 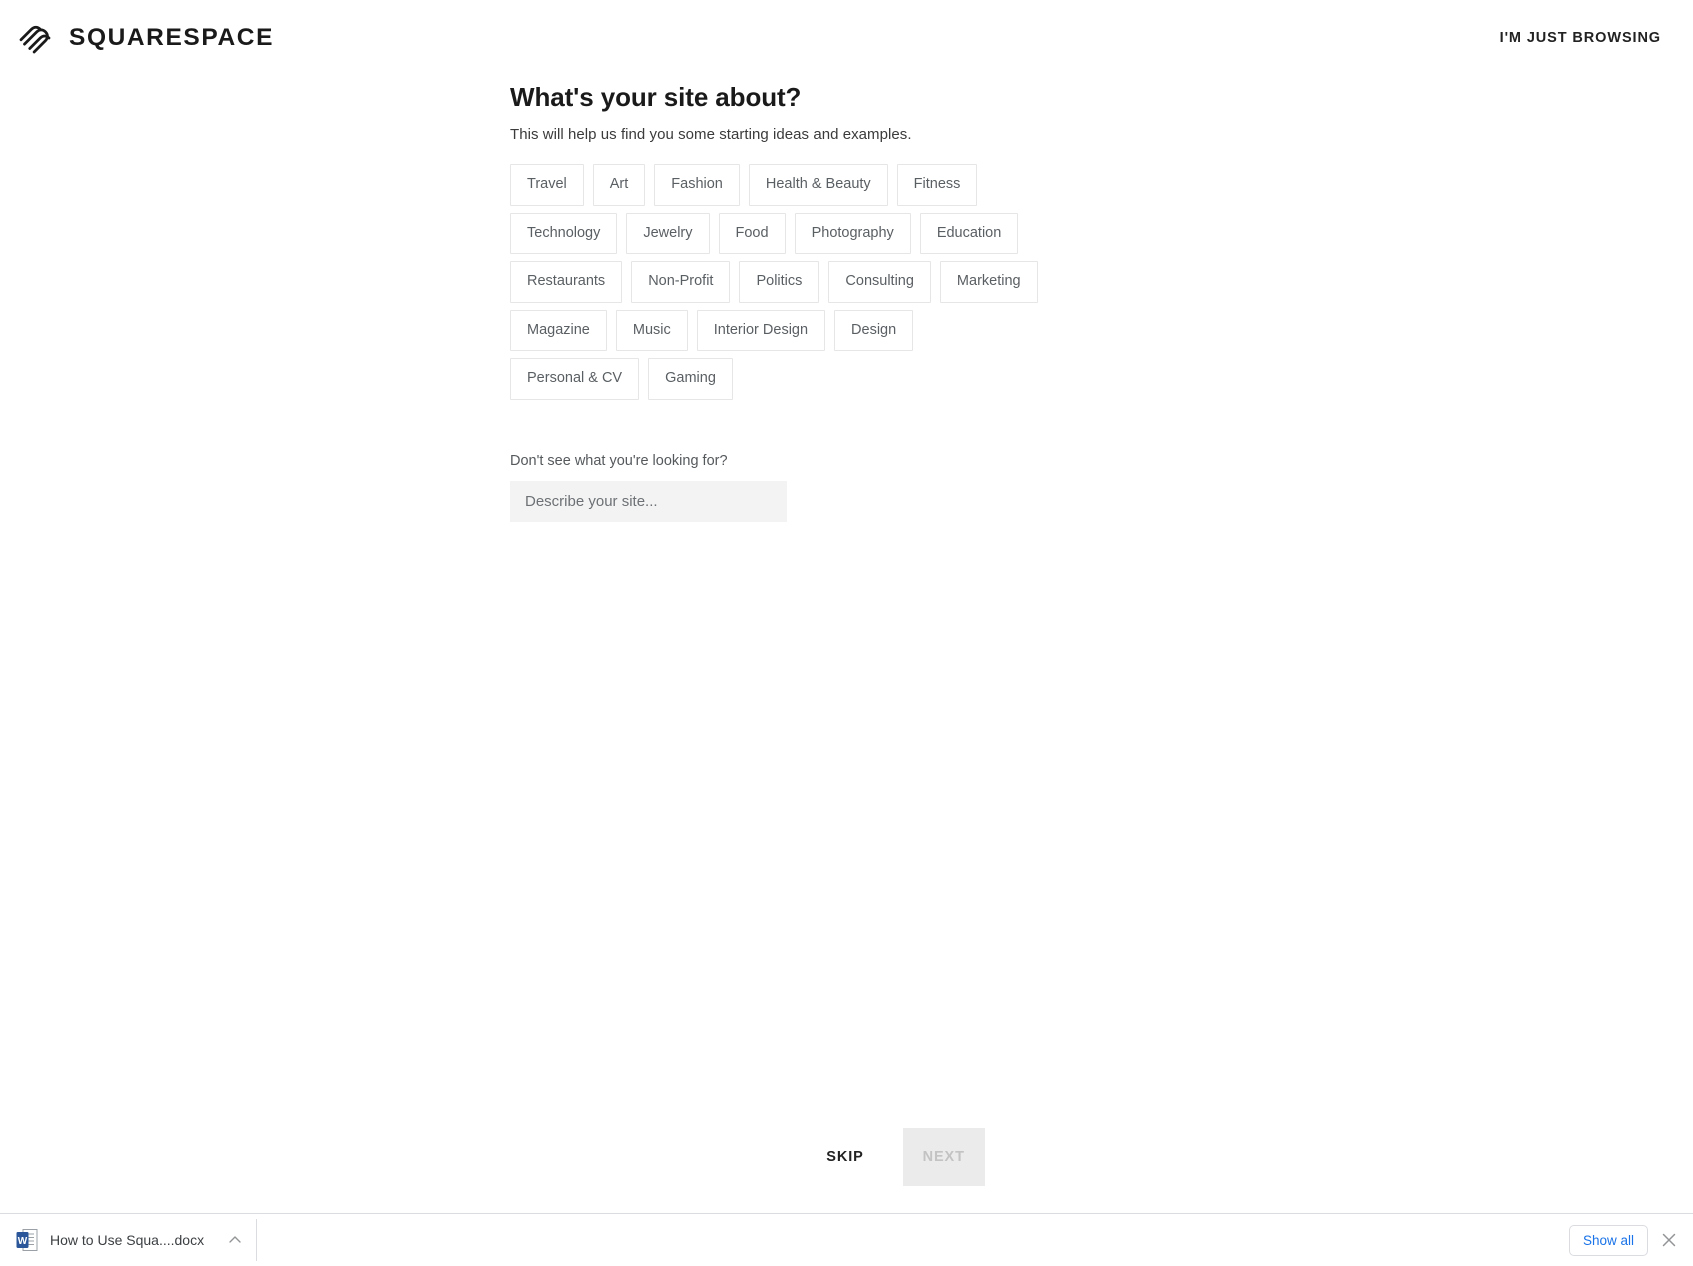 What do you see at coordinates (779, 282) in the screenshot?
I see `category-chip: Politics` at bounding box center [779, 282].